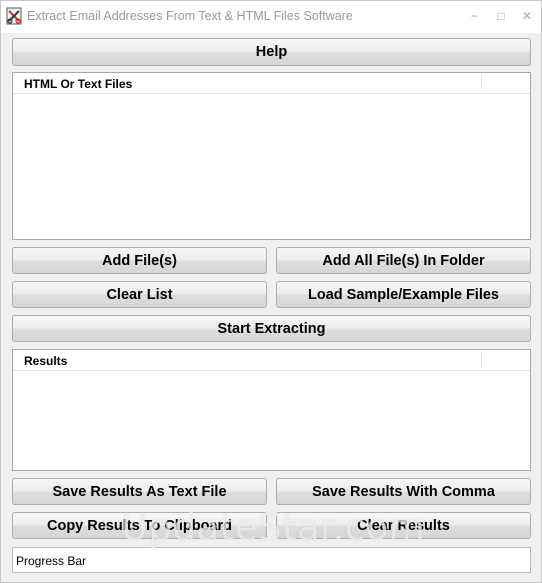 The width and height of the screenshot is (542, 583). What do you see at coordinates (46, 361) in the screenshot?
I see `results-list-column-label: Results` at bounding box center [46, 361].